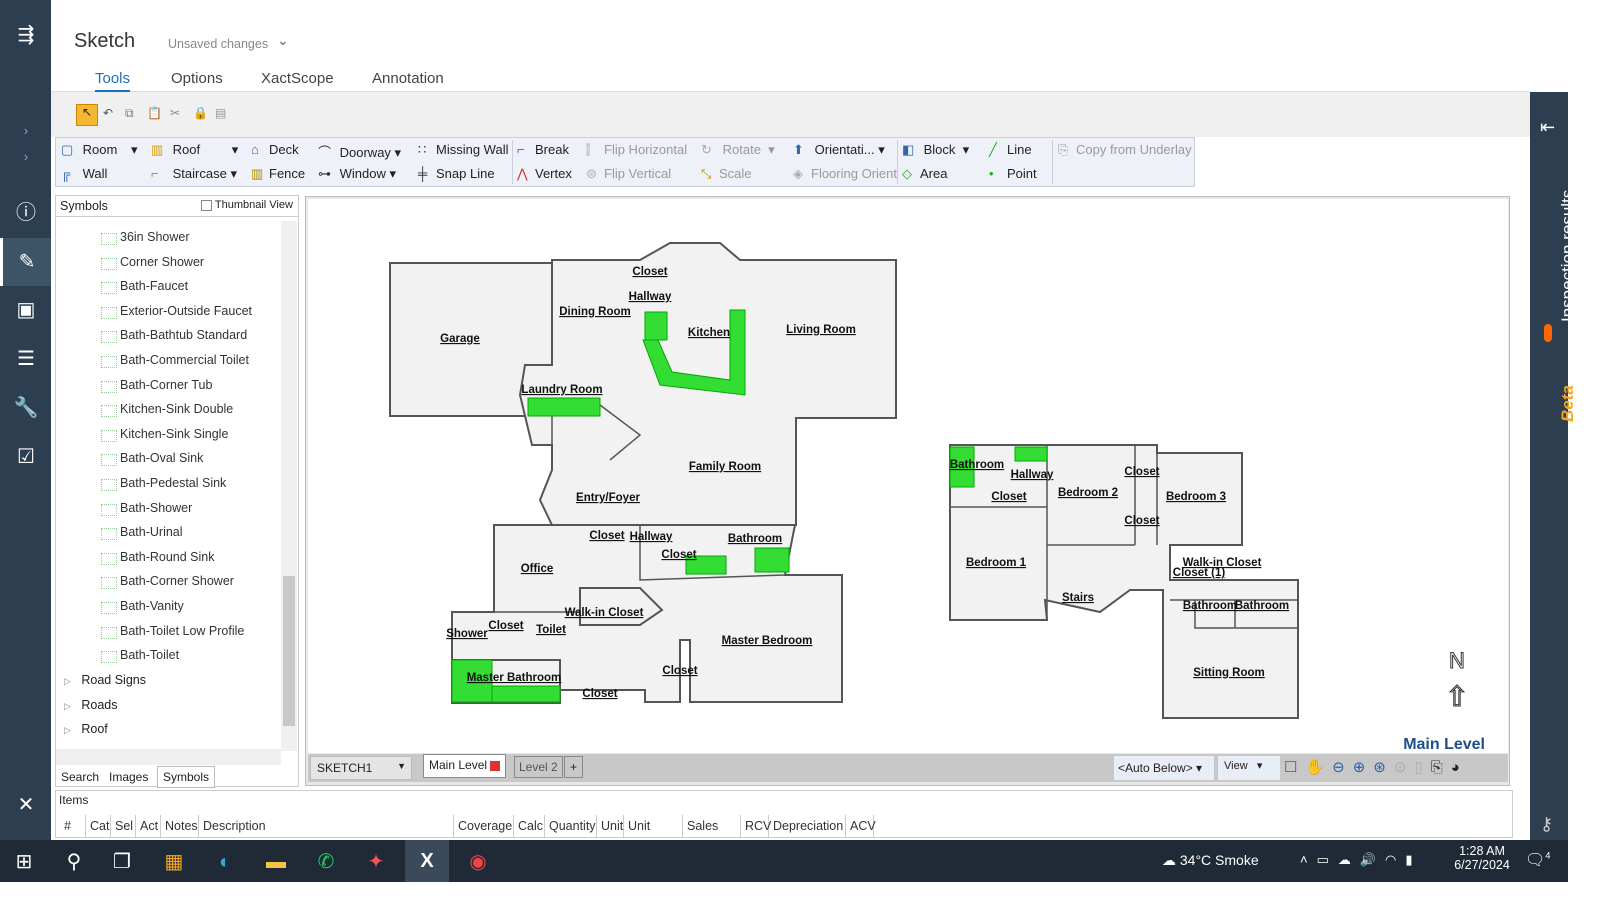  Describe the element at coordinates (628, 174) in the screenshot. I see `flip-vertical-button: ⊜ Flip Vertical` at that location.